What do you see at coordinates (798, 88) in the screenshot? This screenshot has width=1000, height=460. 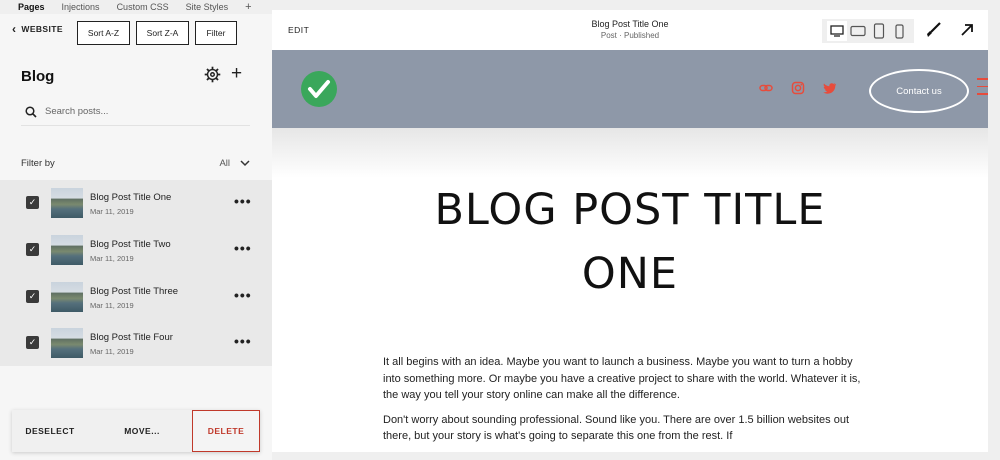 I see `instagram-icon` at bounding box center [798, 88].